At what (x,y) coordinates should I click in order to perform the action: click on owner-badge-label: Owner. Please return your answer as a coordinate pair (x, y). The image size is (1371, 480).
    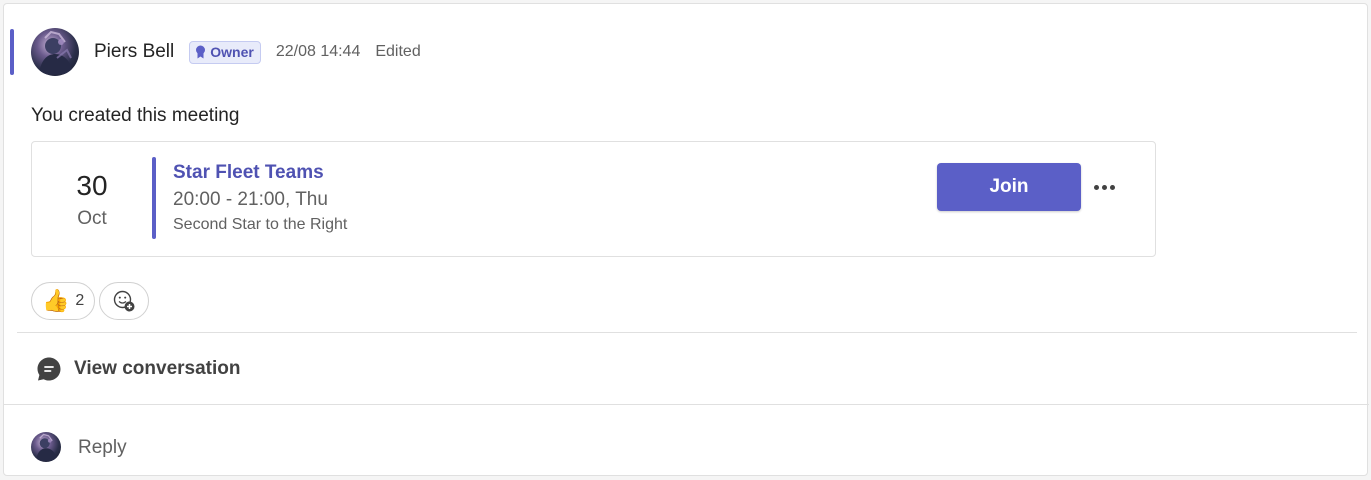
    Looking at the image, I should click on (232, 52).